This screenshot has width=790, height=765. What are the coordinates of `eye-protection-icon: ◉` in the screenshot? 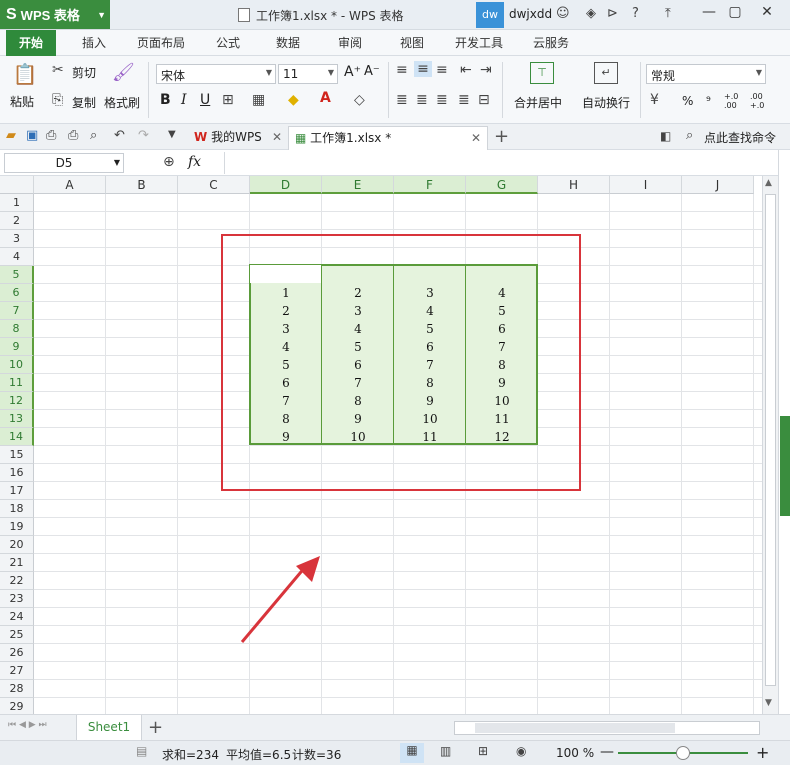 It's located at (521, 751).